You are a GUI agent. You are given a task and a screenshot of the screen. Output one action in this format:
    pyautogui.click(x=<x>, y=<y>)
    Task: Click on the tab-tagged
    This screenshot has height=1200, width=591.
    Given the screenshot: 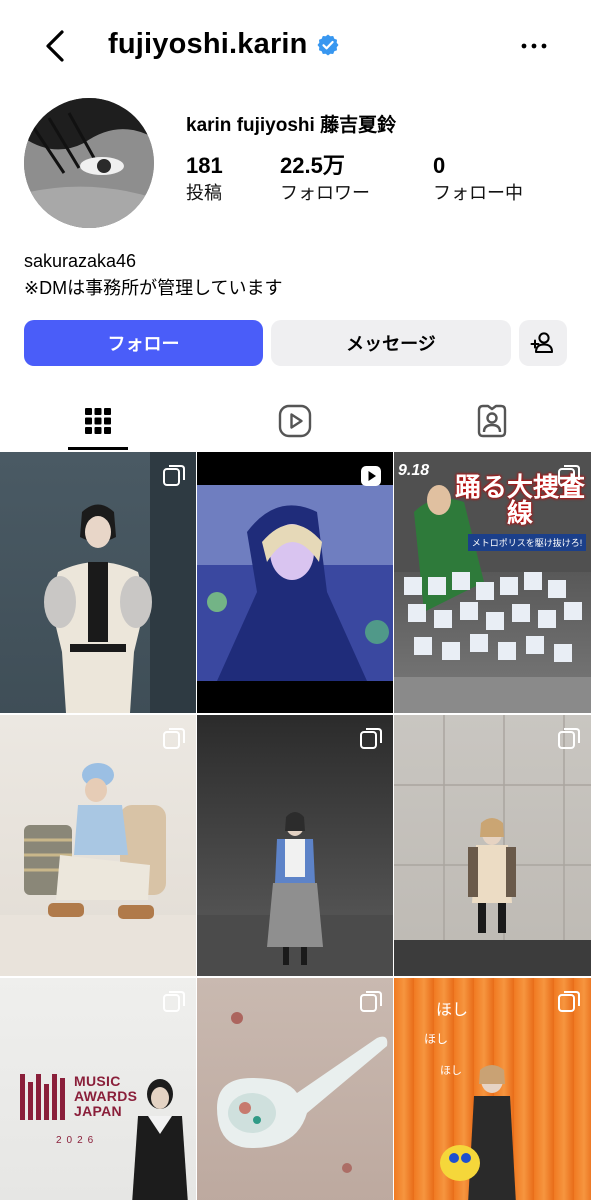 What is the action you would take?
    pyautogui.click(x=492, y=421)
    